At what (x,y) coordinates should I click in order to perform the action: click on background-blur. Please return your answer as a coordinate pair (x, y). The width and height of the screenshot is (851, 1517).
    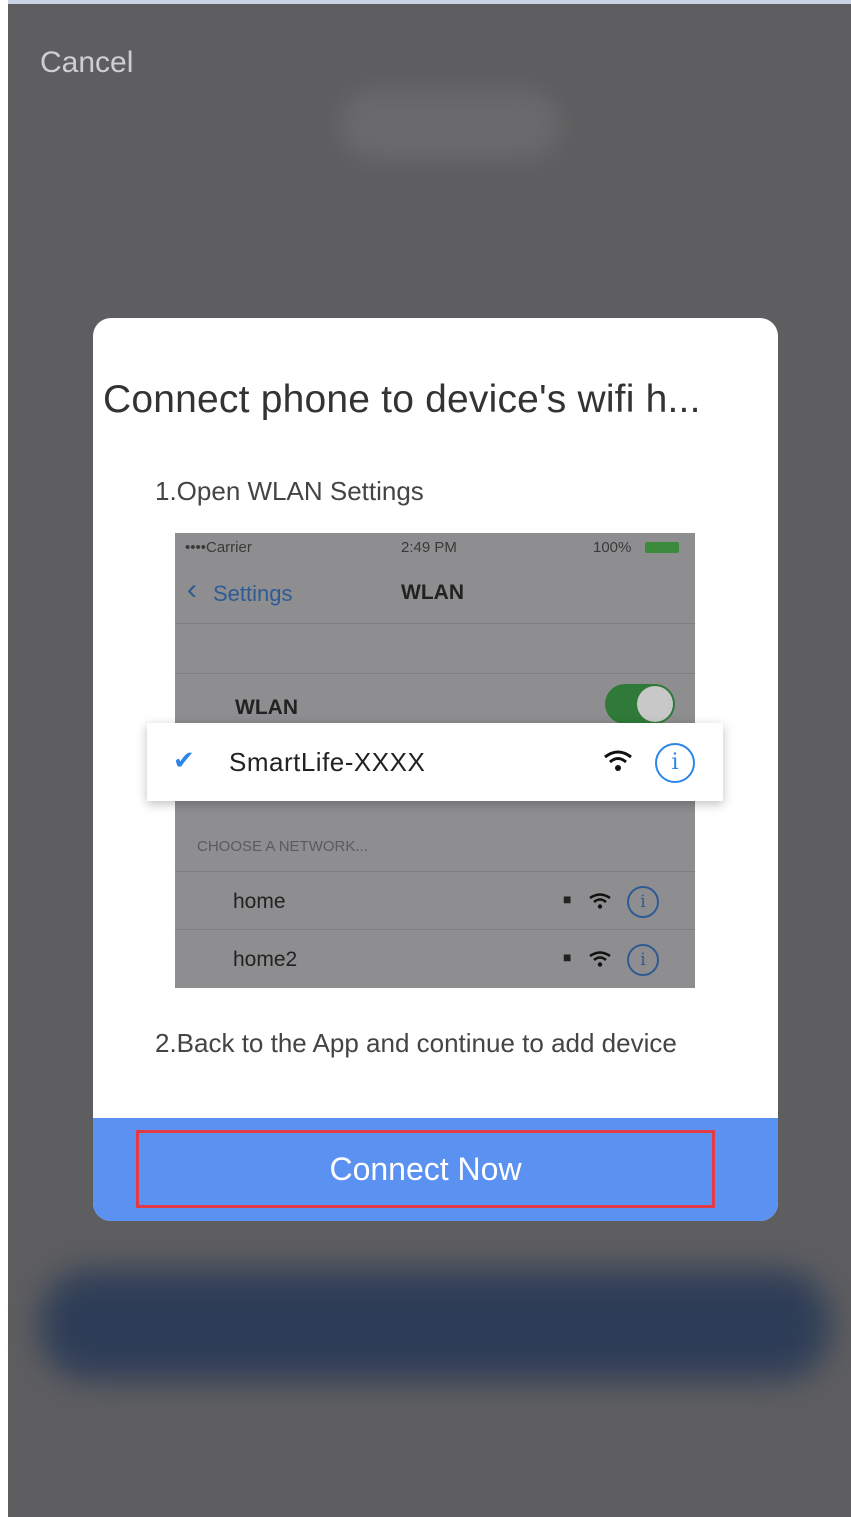
    Looking at the image, I should click on (450, 125).